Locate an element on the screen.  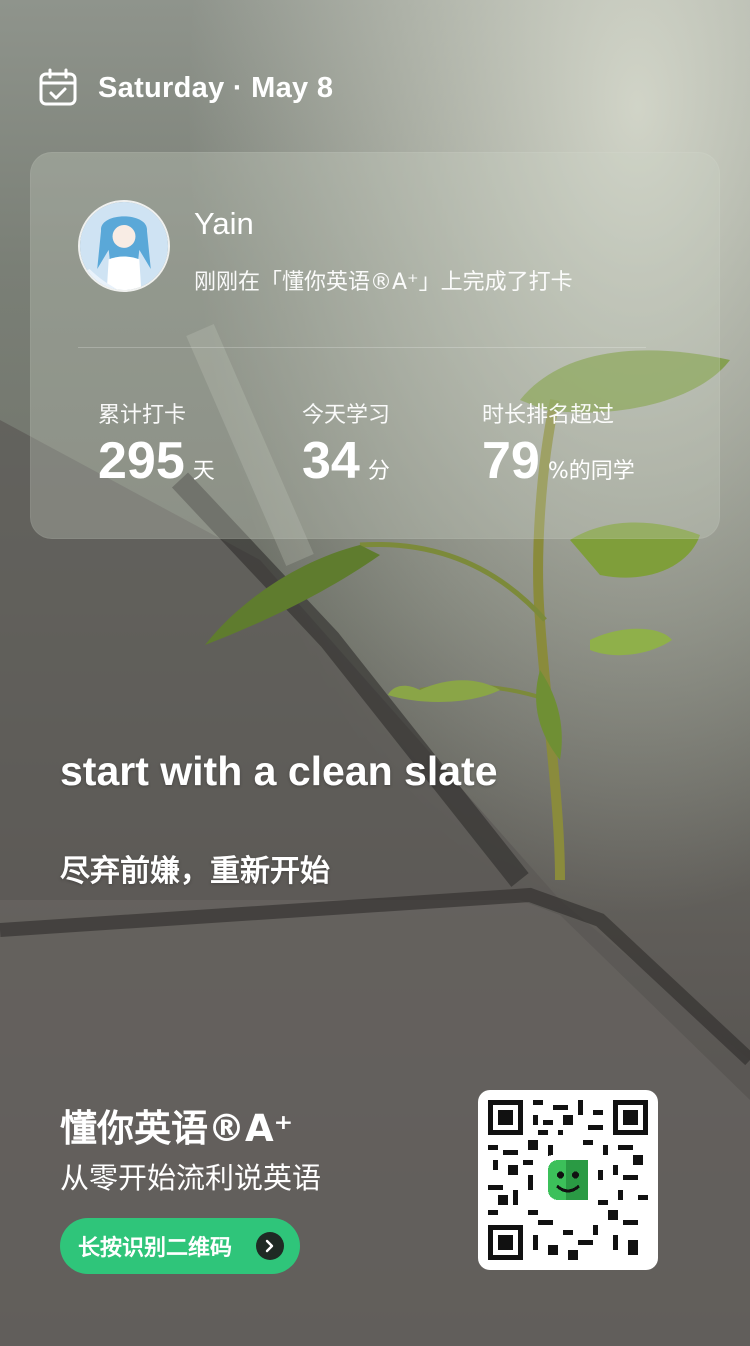
scan-qr-label: 长按识别二维码 is located at coordinates (155, 1248).